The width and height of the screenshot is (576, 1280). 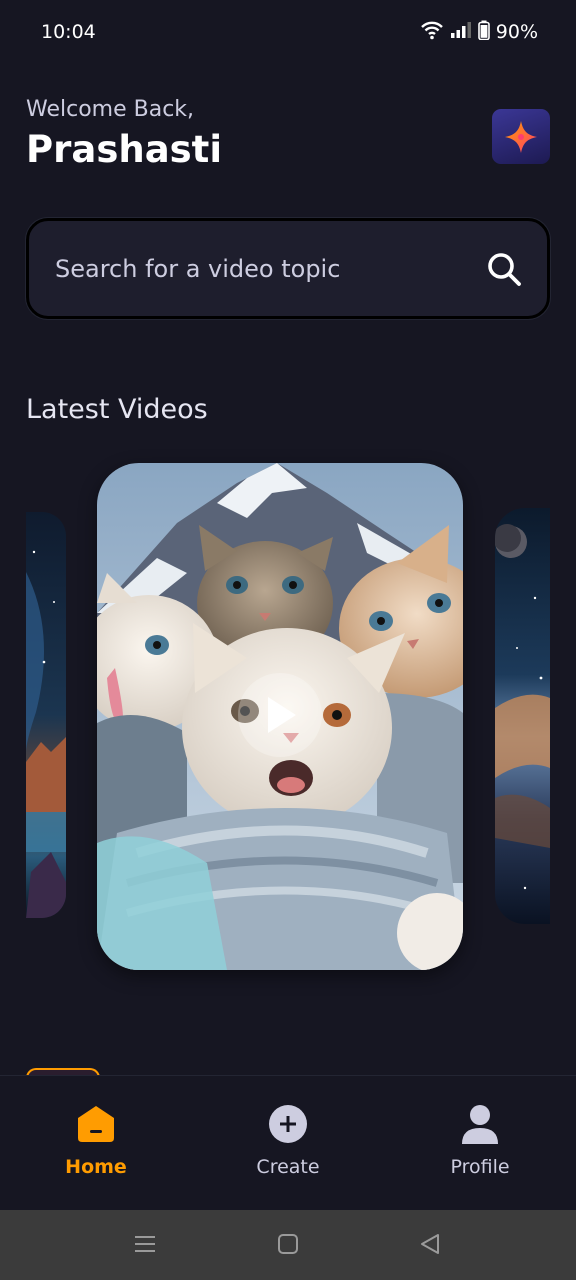 I want to click on status-bar: 10:04 90%, so click(x=288, y=33).